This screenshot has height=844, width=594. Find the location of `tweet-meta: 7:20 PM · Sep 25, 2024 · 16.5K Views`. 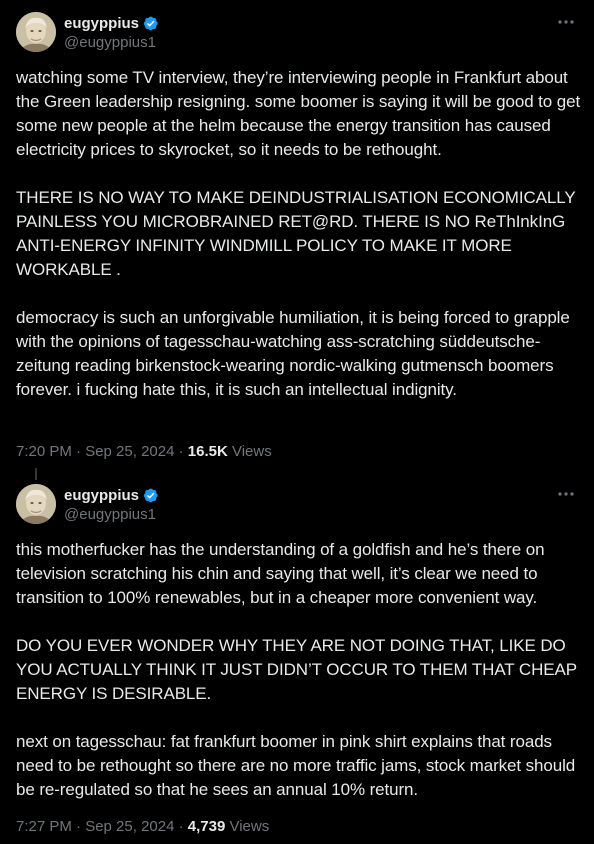

tweet-meta: 7:20 PM · Sep 25, 2024 · 16.5K Views is located at coordinates (144, 452).